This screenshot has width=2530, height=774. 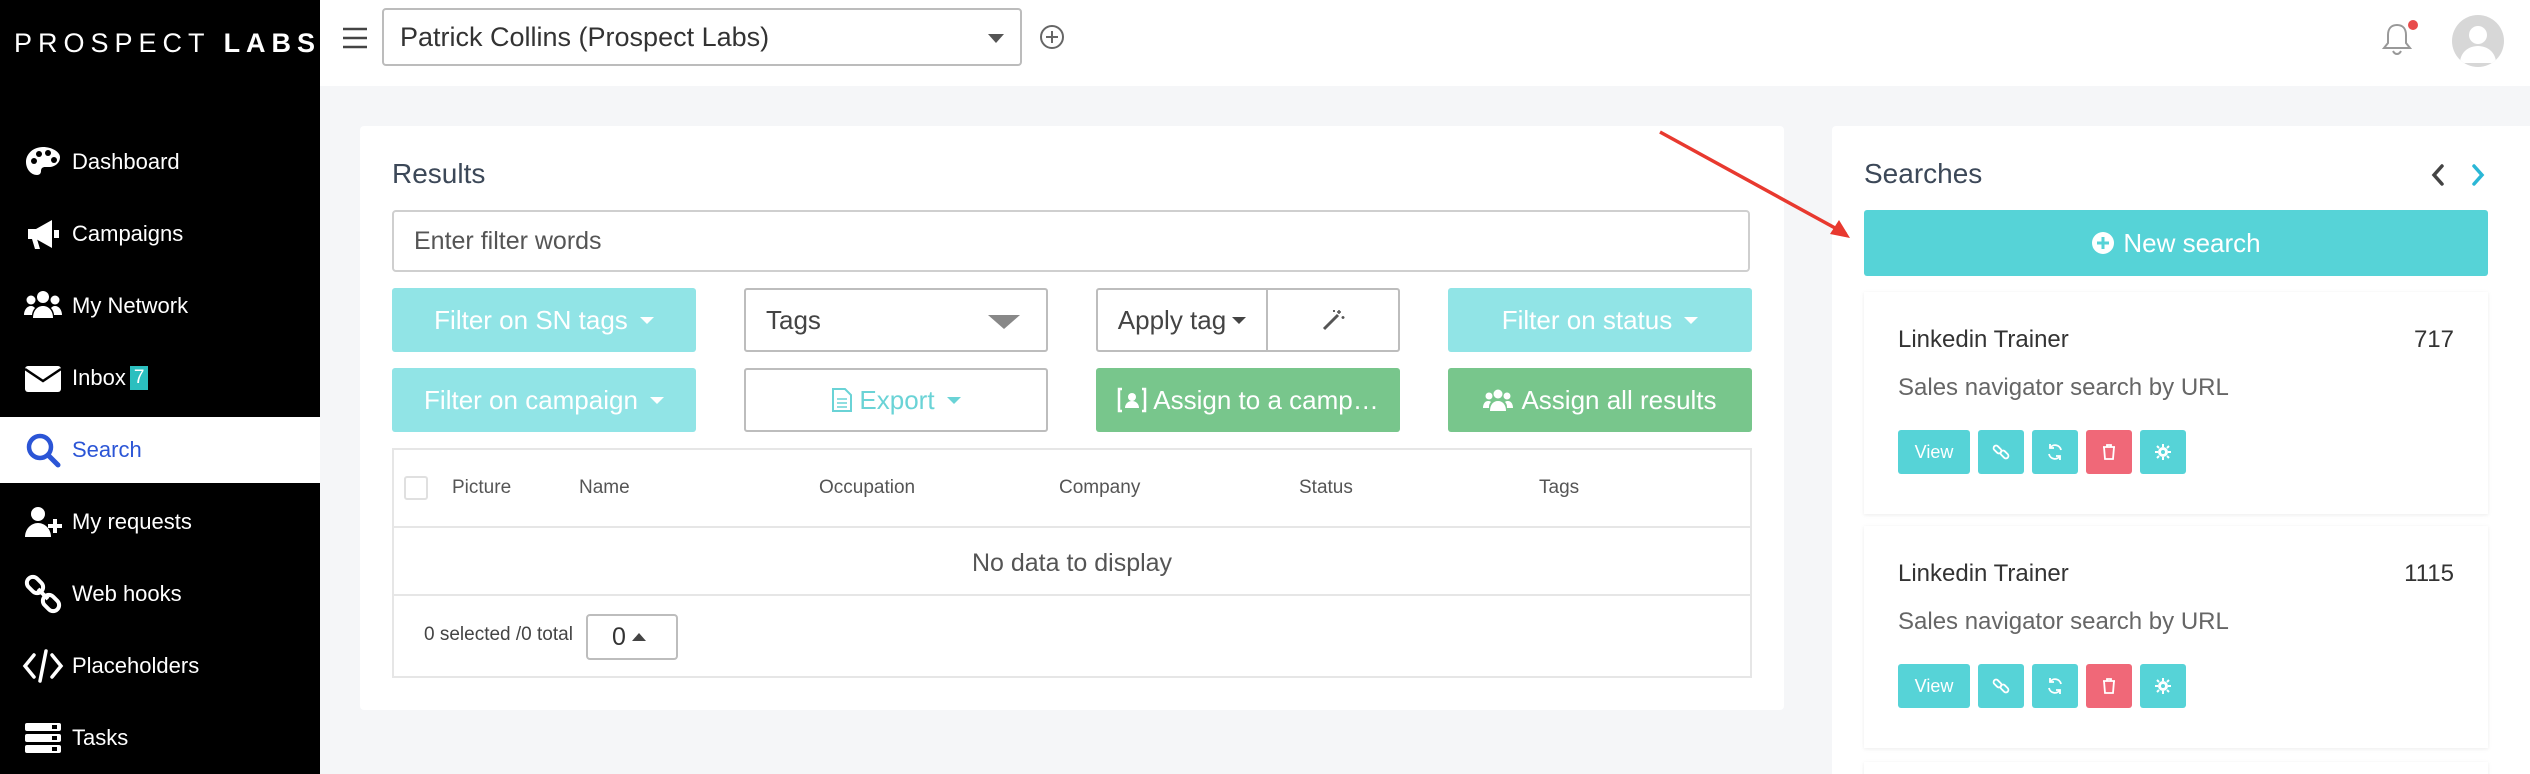 What do you see at coordinates (2478, 41) in the screenshot?
I see `avatar` at bounding box center [2478, 41].